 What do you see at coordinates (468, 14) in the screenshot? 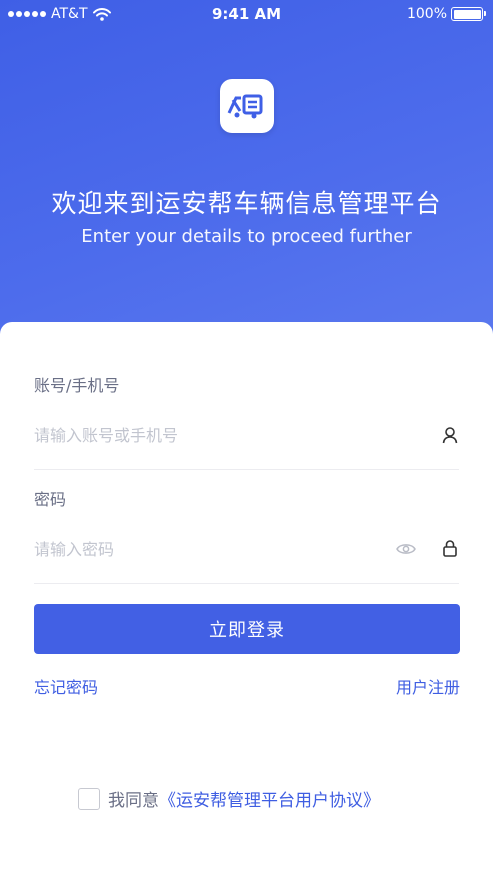
I see `battery-icon` at bounding box center [468, 14].